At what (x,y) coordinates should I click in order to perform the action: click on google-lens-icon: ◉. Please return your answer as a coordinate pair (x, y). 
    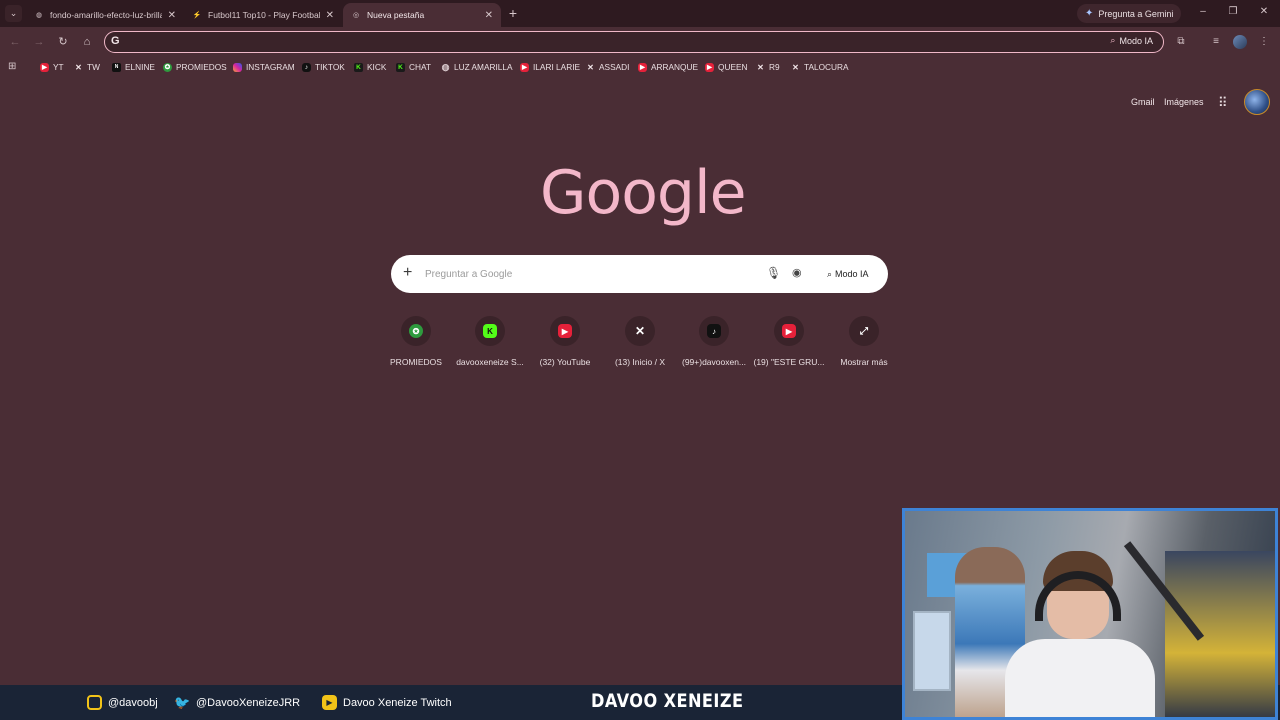
    Looking at the image, I should click on (797, 272).